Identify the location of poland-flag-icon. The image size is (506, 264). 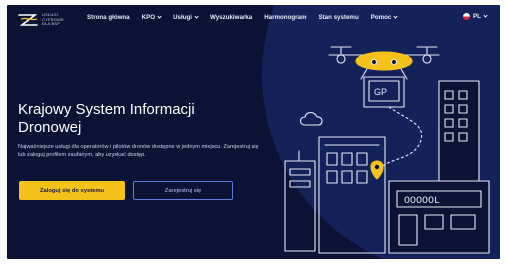
(466, 16).